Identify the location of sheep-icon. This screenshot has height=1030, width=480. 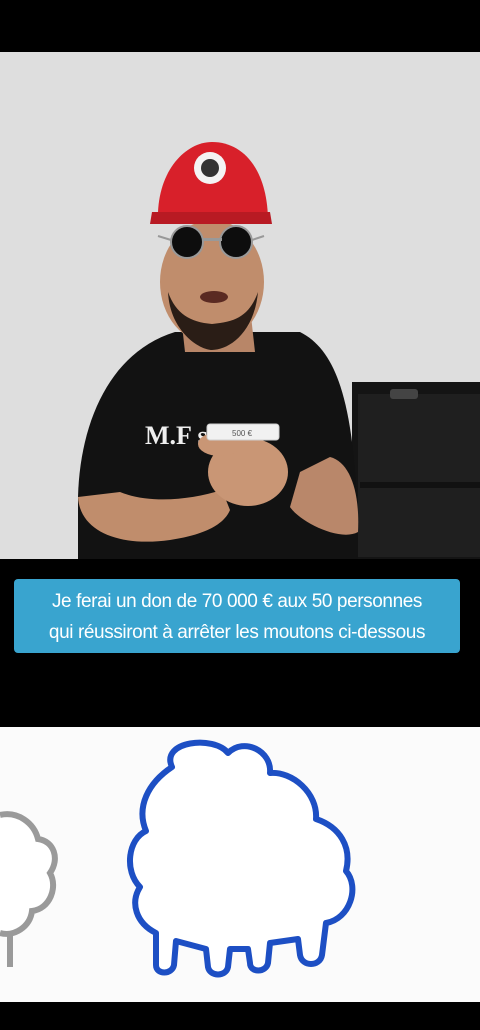
(241, 858).